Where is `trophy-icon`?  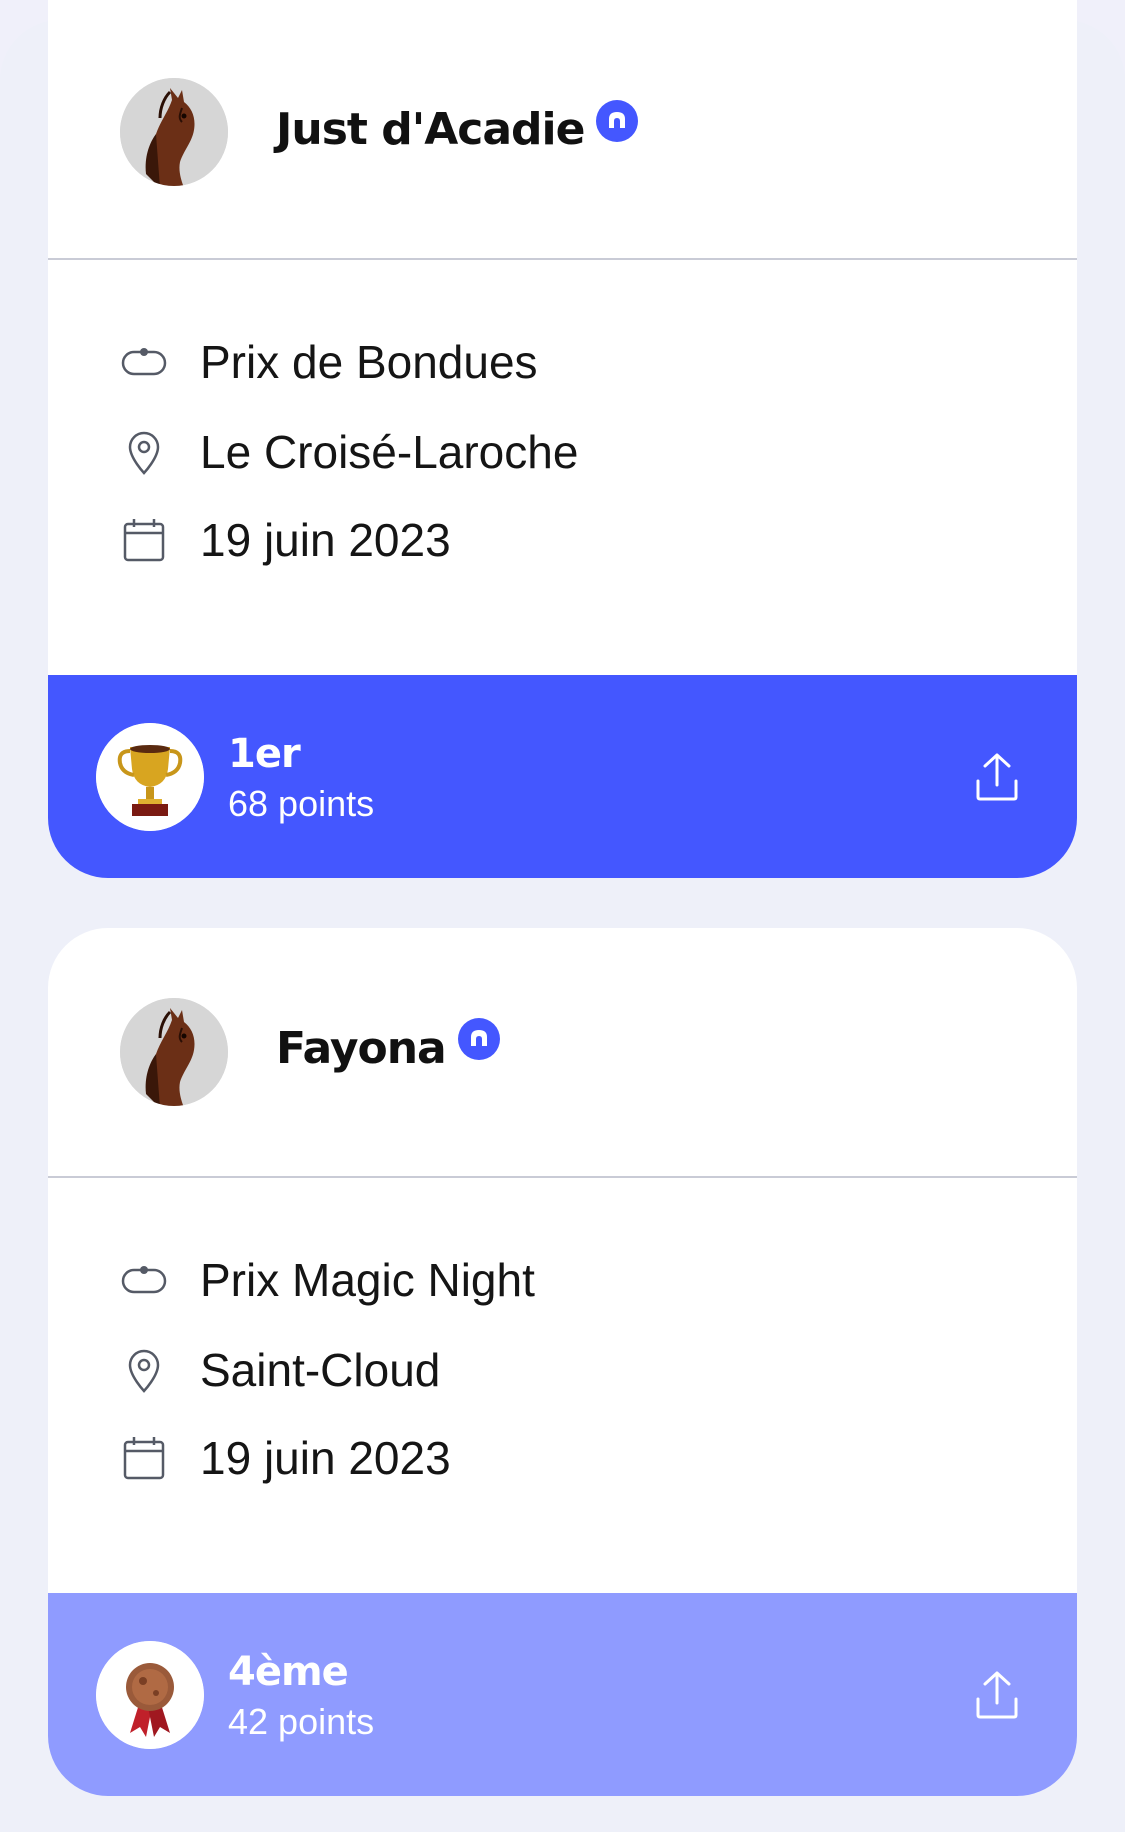
trophy-icon is located at coordinates (150, 777).